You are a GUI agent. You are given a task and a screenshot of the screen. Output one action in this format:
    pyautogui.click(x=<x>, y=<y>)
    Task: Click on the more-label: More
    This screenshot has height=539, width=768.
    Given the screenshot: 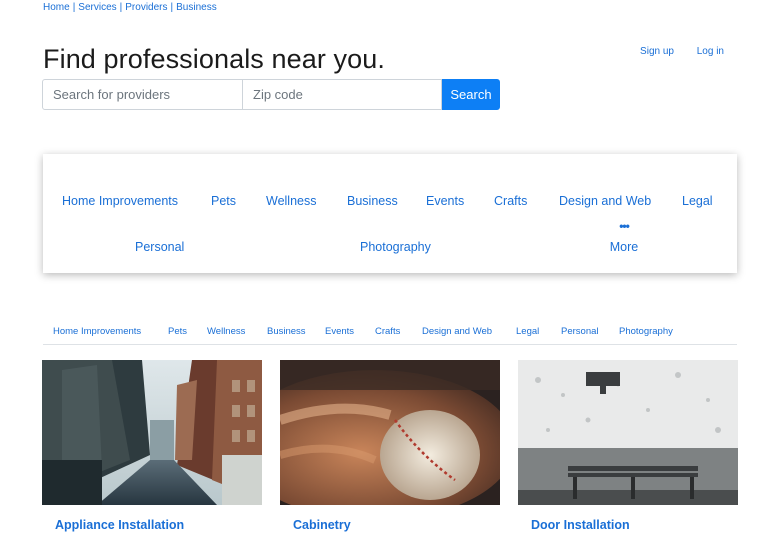 What is the action you would take?
    pyautogui.click(x=624, y=247)
    